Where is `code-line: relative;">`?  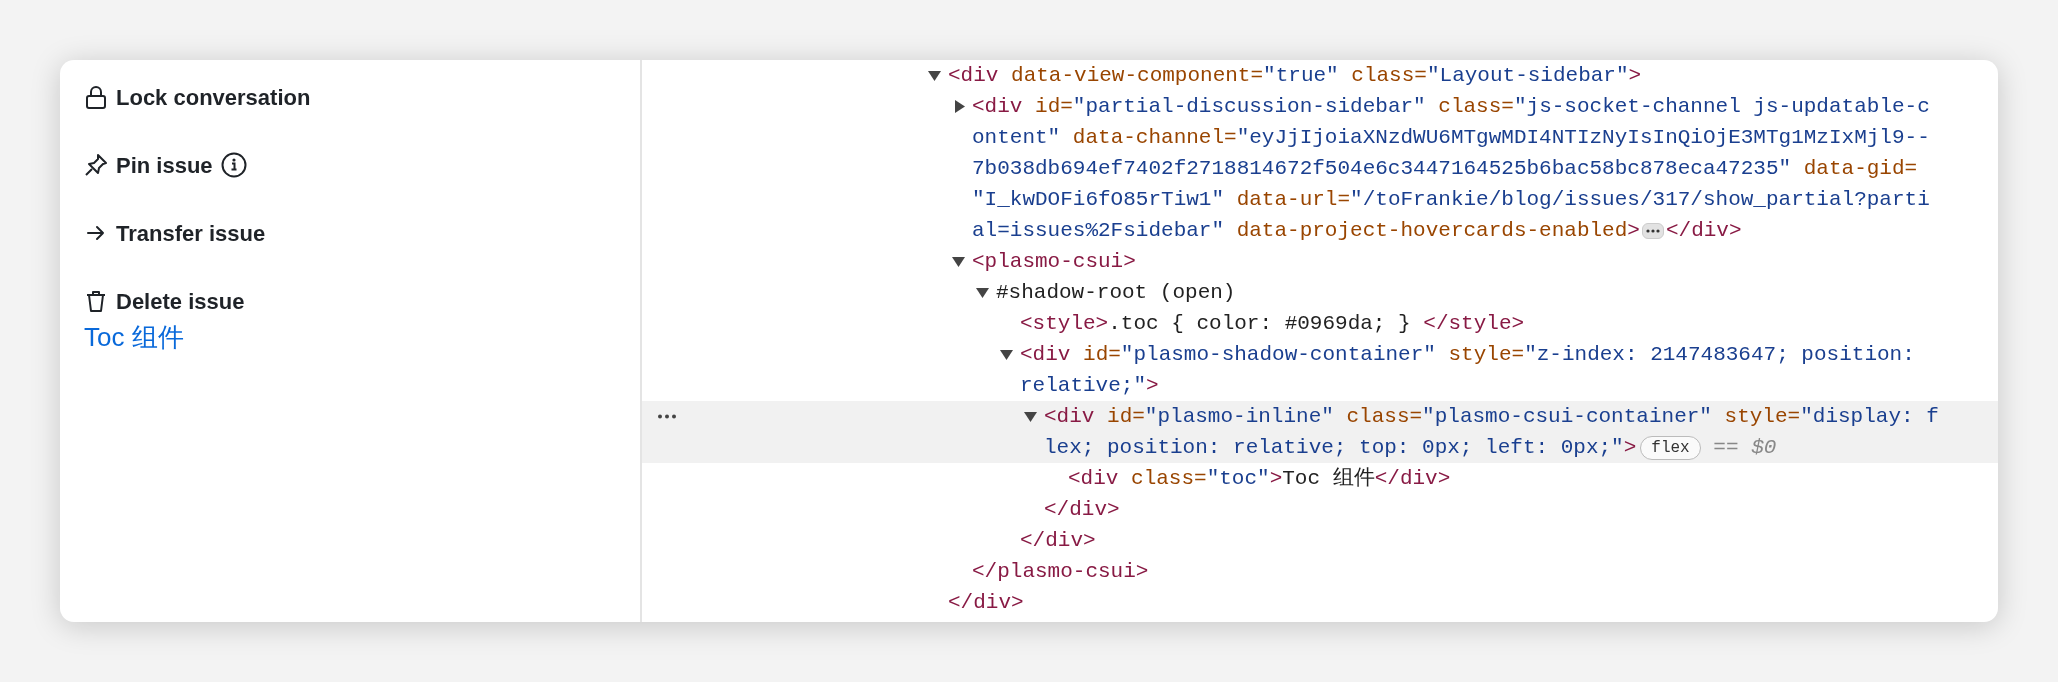 code-line: relative;"> is located at coordinates (1089, 386).